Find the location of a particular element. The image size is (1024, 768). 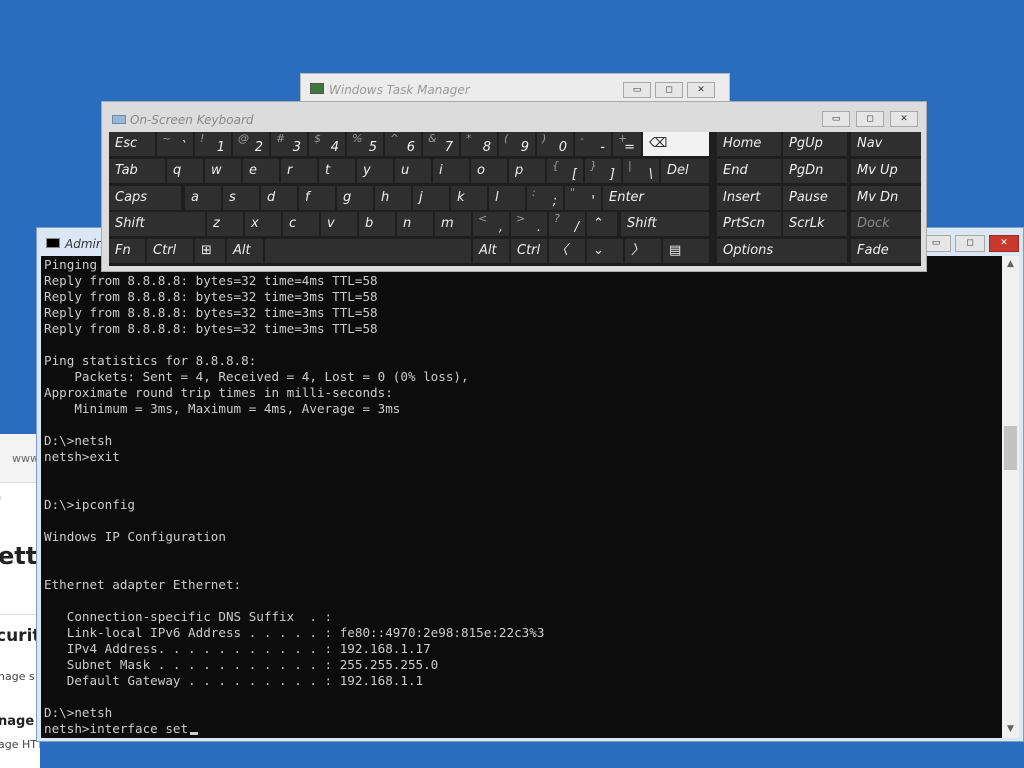

key-home: Home is located at coordinates (749, 144).